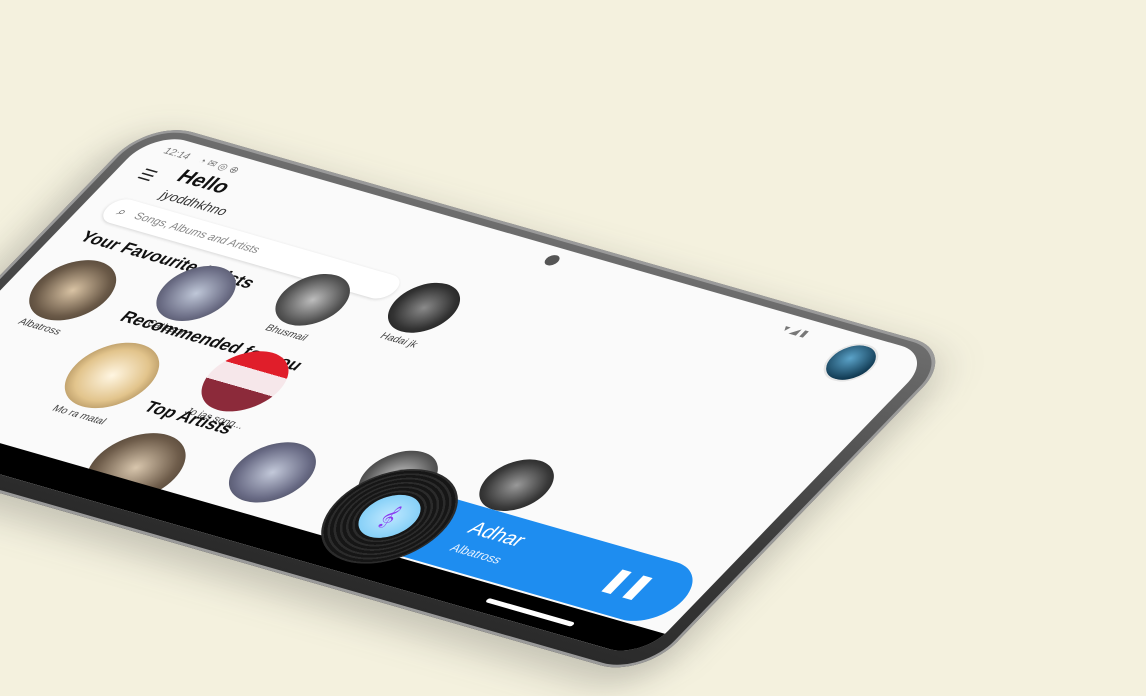  I want to click on artist-label-3: Bhusmail, so click(286, 333).